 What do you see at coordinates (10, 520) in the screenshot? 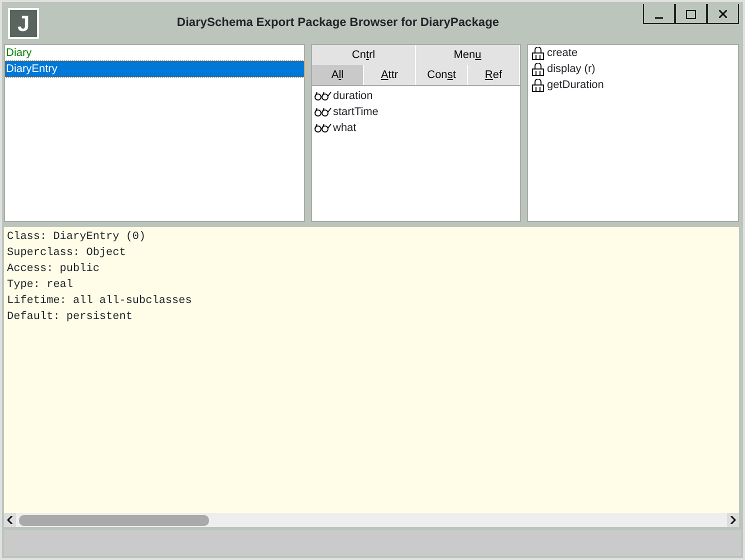
I see `scroll-left-icon` at bounding box center [10, 520].